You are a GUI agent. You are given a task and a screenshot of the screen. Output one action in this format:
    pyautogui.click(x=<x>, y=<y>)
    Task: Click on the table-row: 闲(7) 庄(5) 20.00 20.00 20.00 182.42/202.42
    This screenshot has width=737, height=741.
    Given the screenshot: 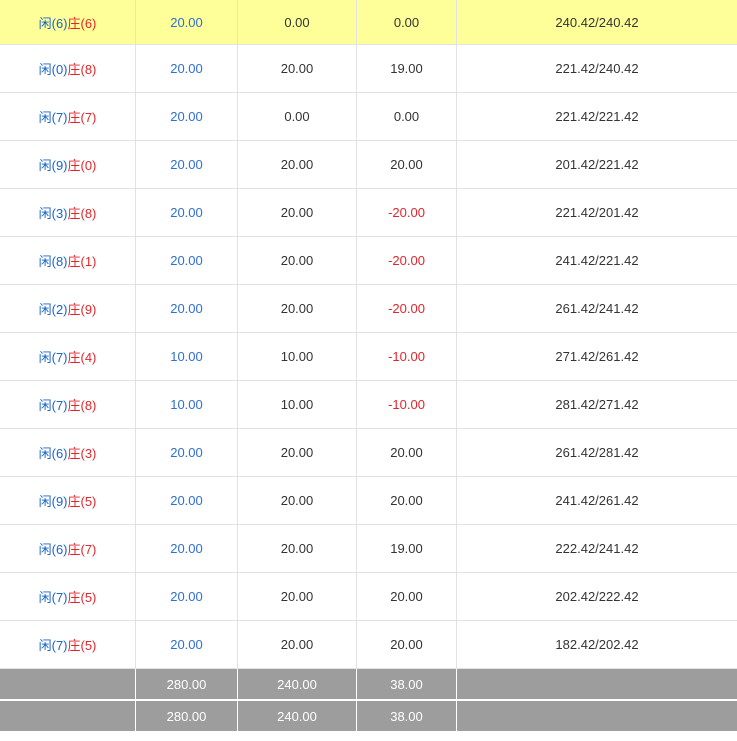 What is the action you would take?
    pyautogui.click(x=368, y=645)
    